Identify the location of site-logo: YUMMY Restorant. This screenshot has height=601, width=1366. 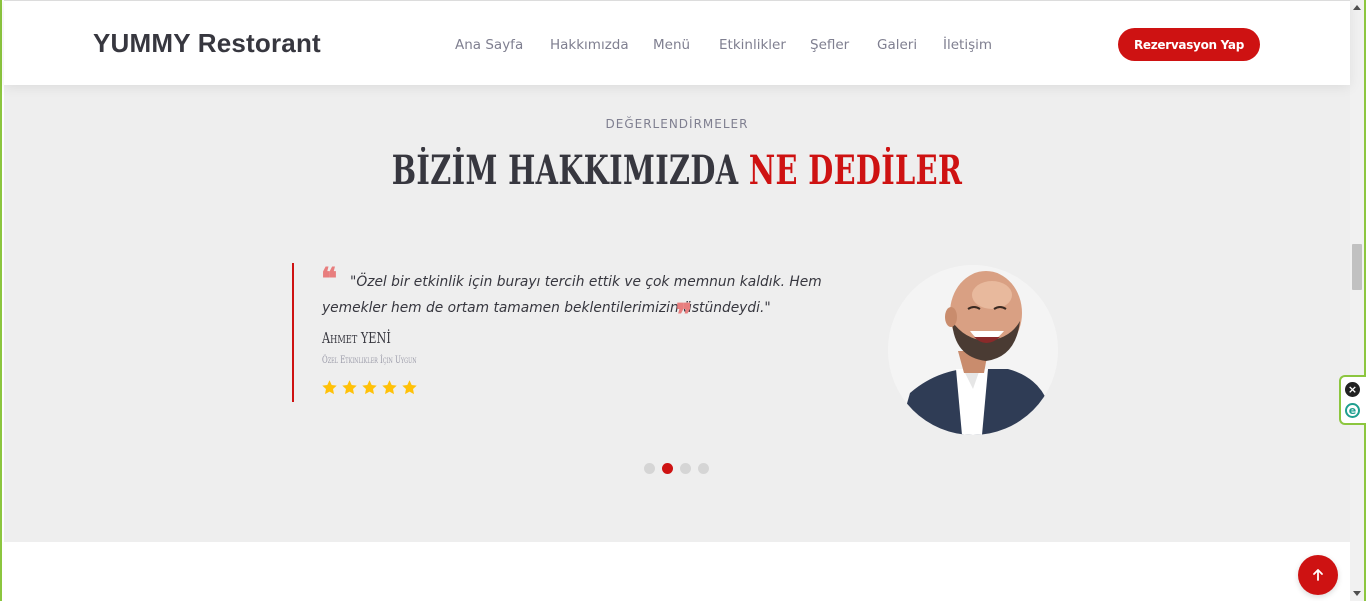
(207, 43).